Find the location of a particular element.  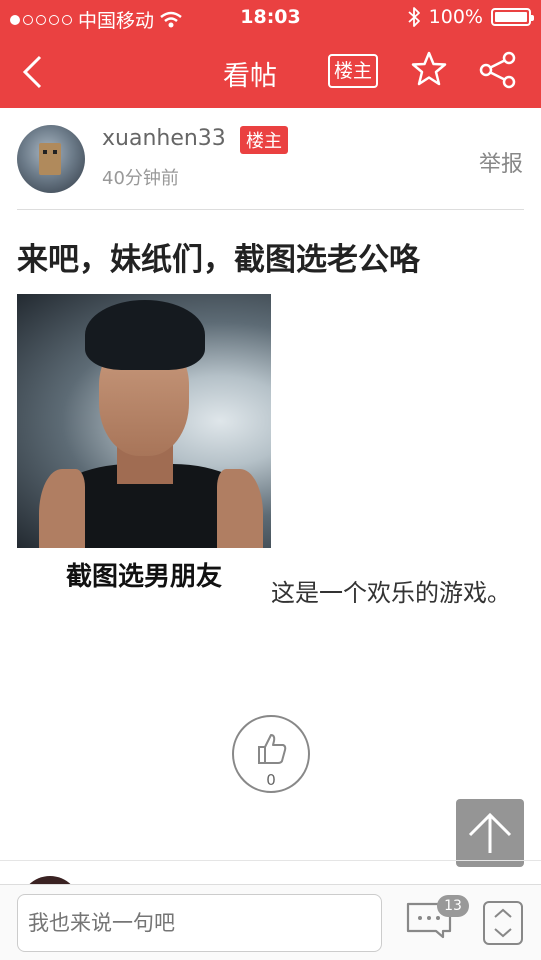

comment-count-badge: 13 is located at coordinates (453, 906).